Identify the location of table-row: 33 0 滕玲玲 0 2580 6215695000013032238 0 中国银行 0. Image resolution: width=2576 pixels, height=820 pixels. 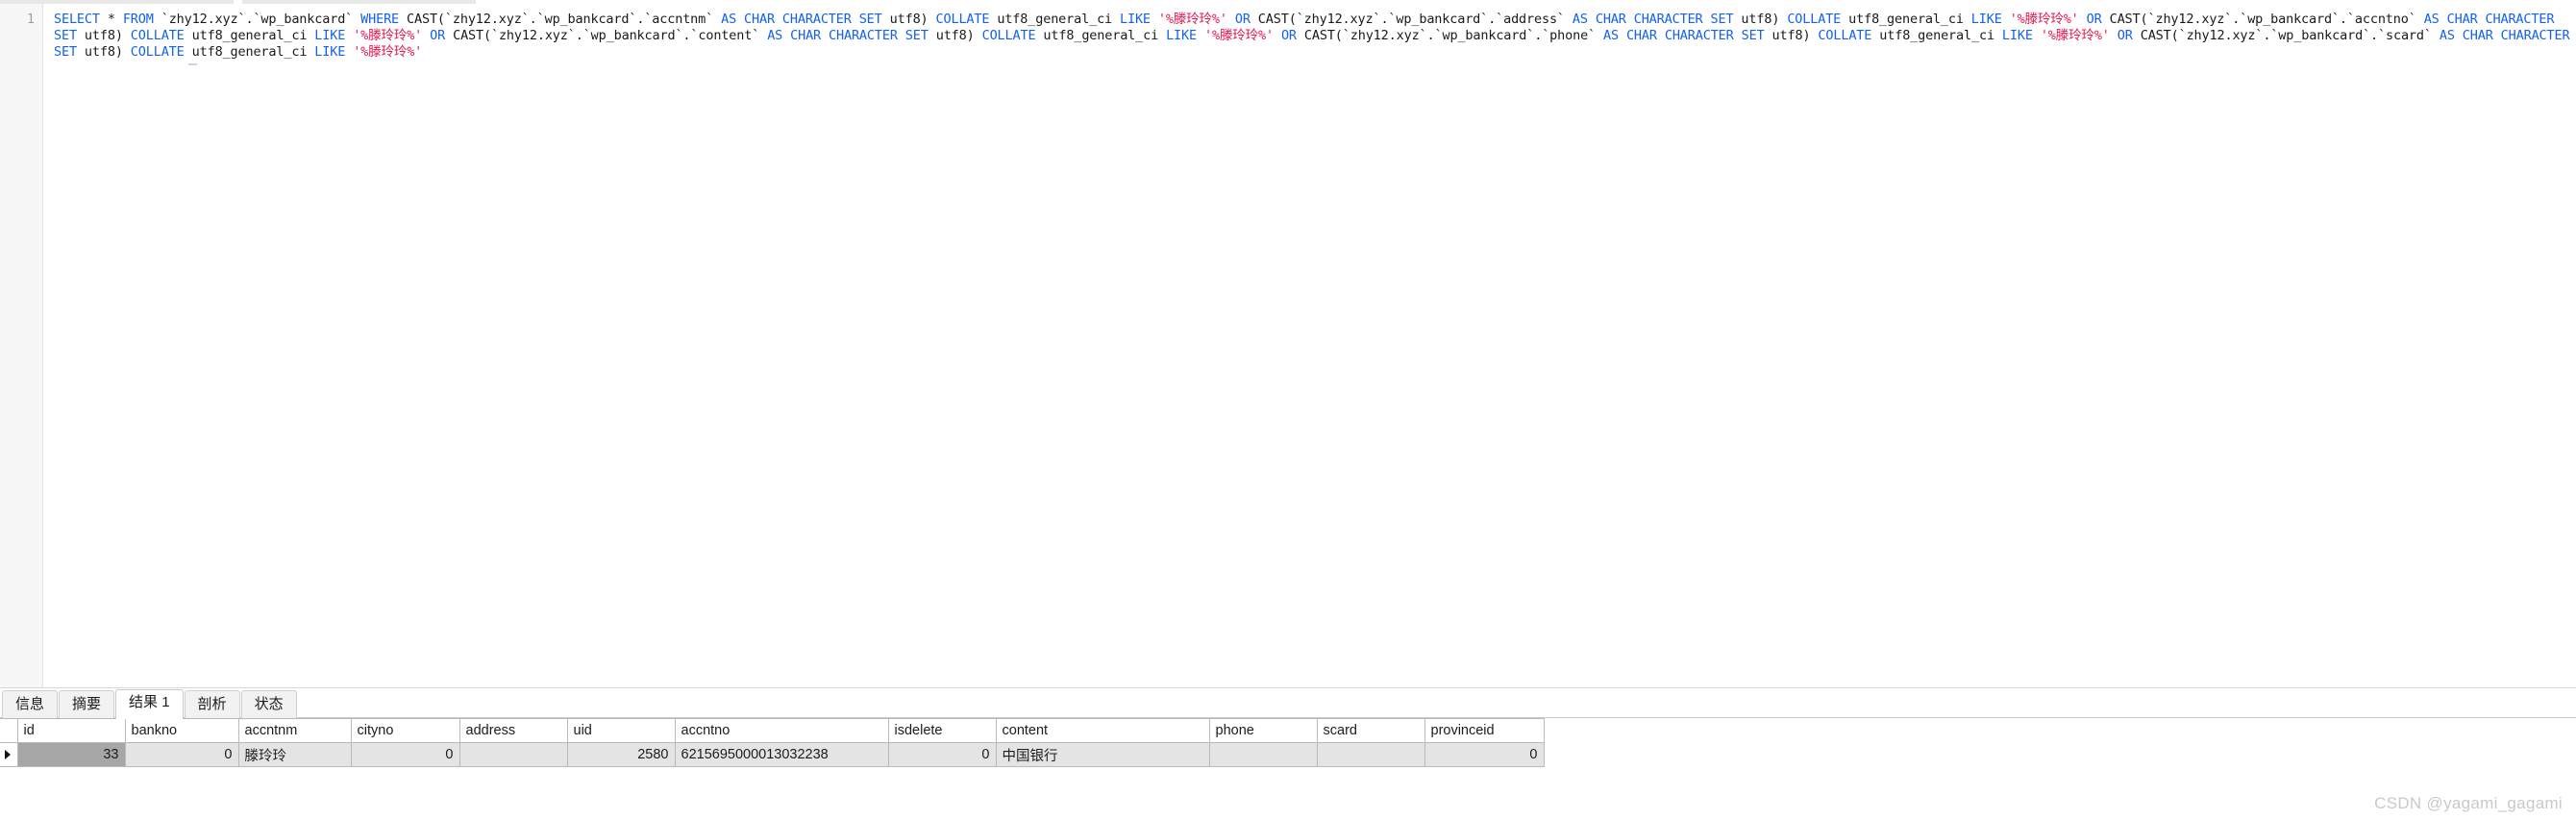
(773, 754).